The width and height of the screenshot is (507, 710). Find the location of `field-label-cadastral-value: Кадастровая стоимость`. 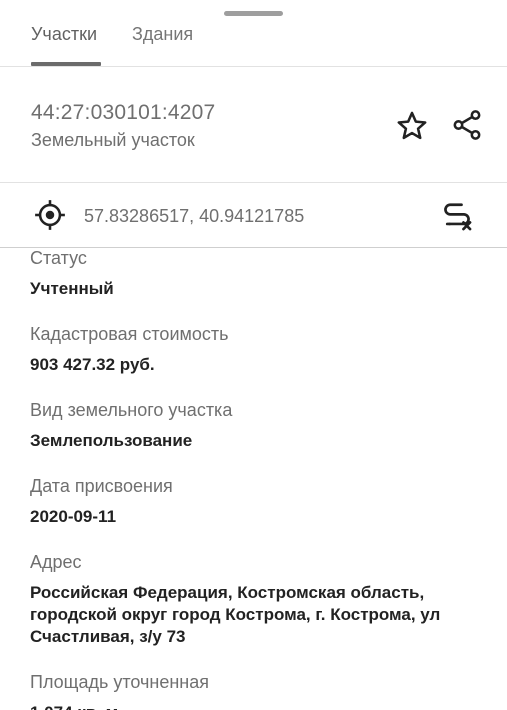

field-label-cadastral-value: Кадастровая стоимость is located at coordinates (129, 334).